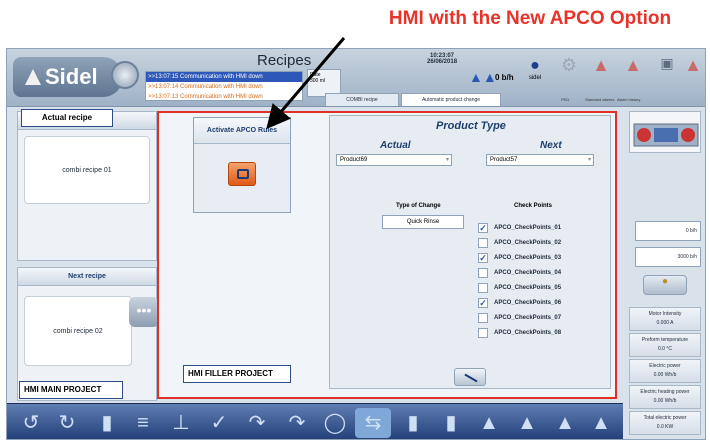 The width and height of the screenshot is (710, 440). What do you see at coordinates (470, 377) in the screenshot?
I see `confirm-pen-button` at bounding box center [470, 377].